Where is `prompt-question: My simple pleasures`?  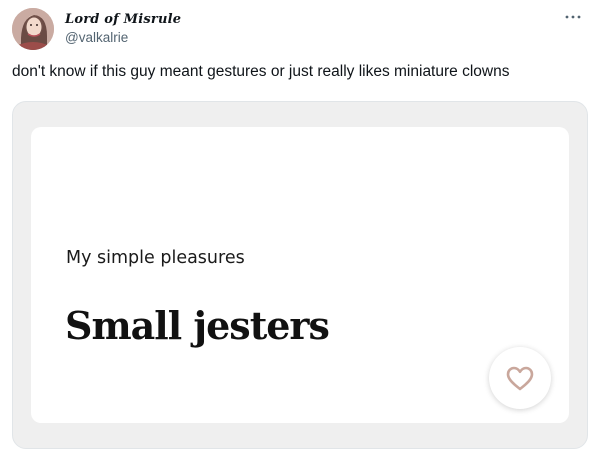 prompt-question: My simple pleasures is located at coordinates (155, 258).